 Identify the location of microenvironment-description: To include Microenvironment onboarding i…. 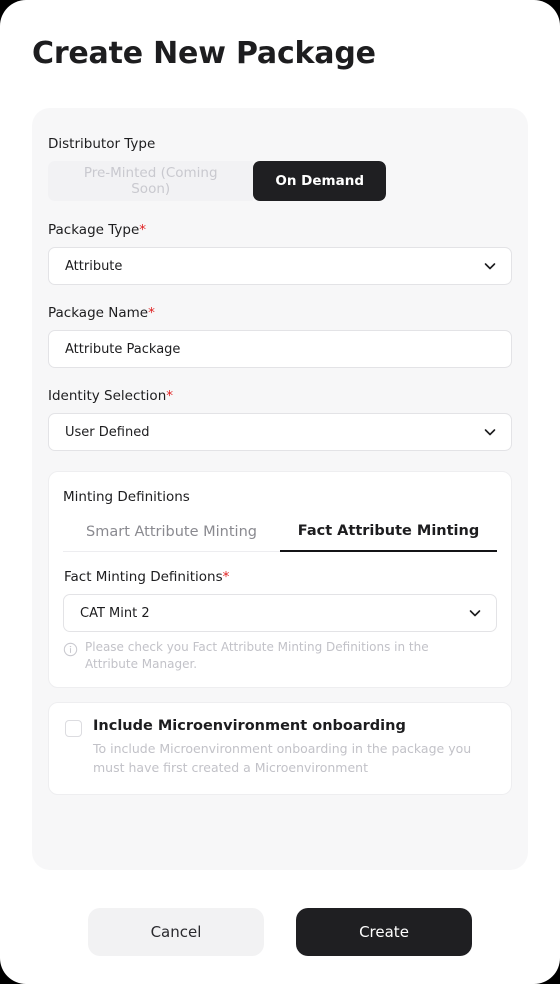
(282, 758).